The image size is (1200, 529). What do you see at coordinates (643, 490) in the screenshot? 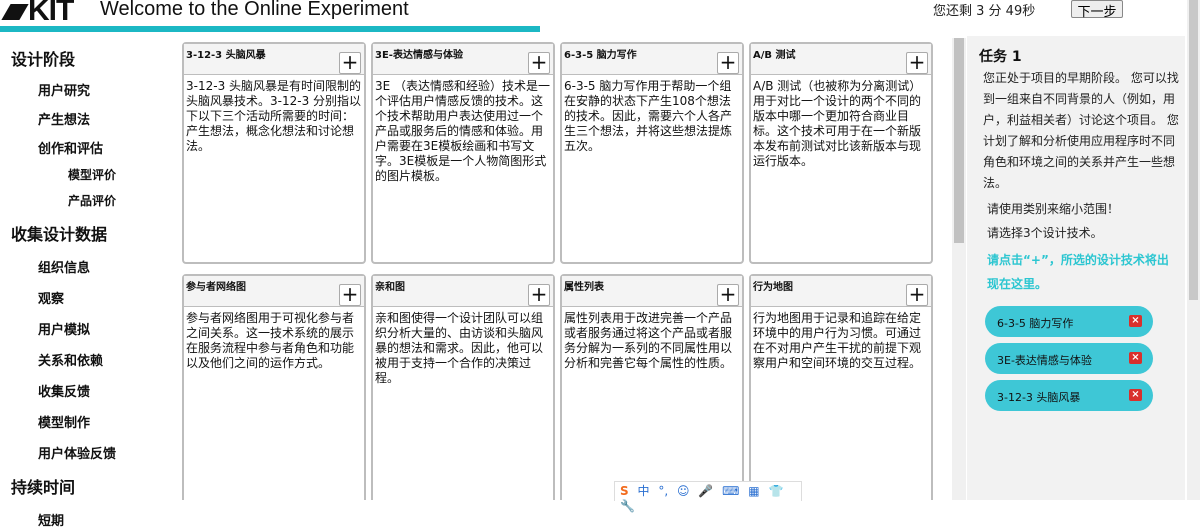
I see `input-mode-toggle: 中` at bounding box center [643, 490].